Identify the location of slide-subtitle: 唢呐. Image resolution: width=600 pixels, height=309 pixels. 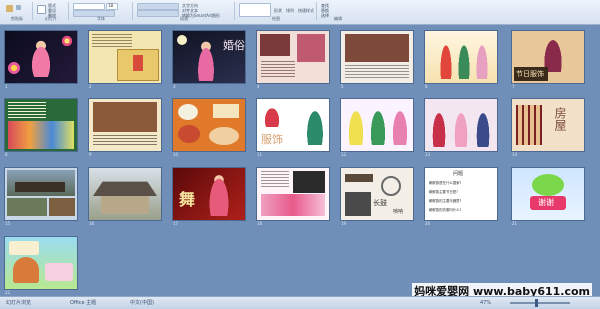
(398, 212).